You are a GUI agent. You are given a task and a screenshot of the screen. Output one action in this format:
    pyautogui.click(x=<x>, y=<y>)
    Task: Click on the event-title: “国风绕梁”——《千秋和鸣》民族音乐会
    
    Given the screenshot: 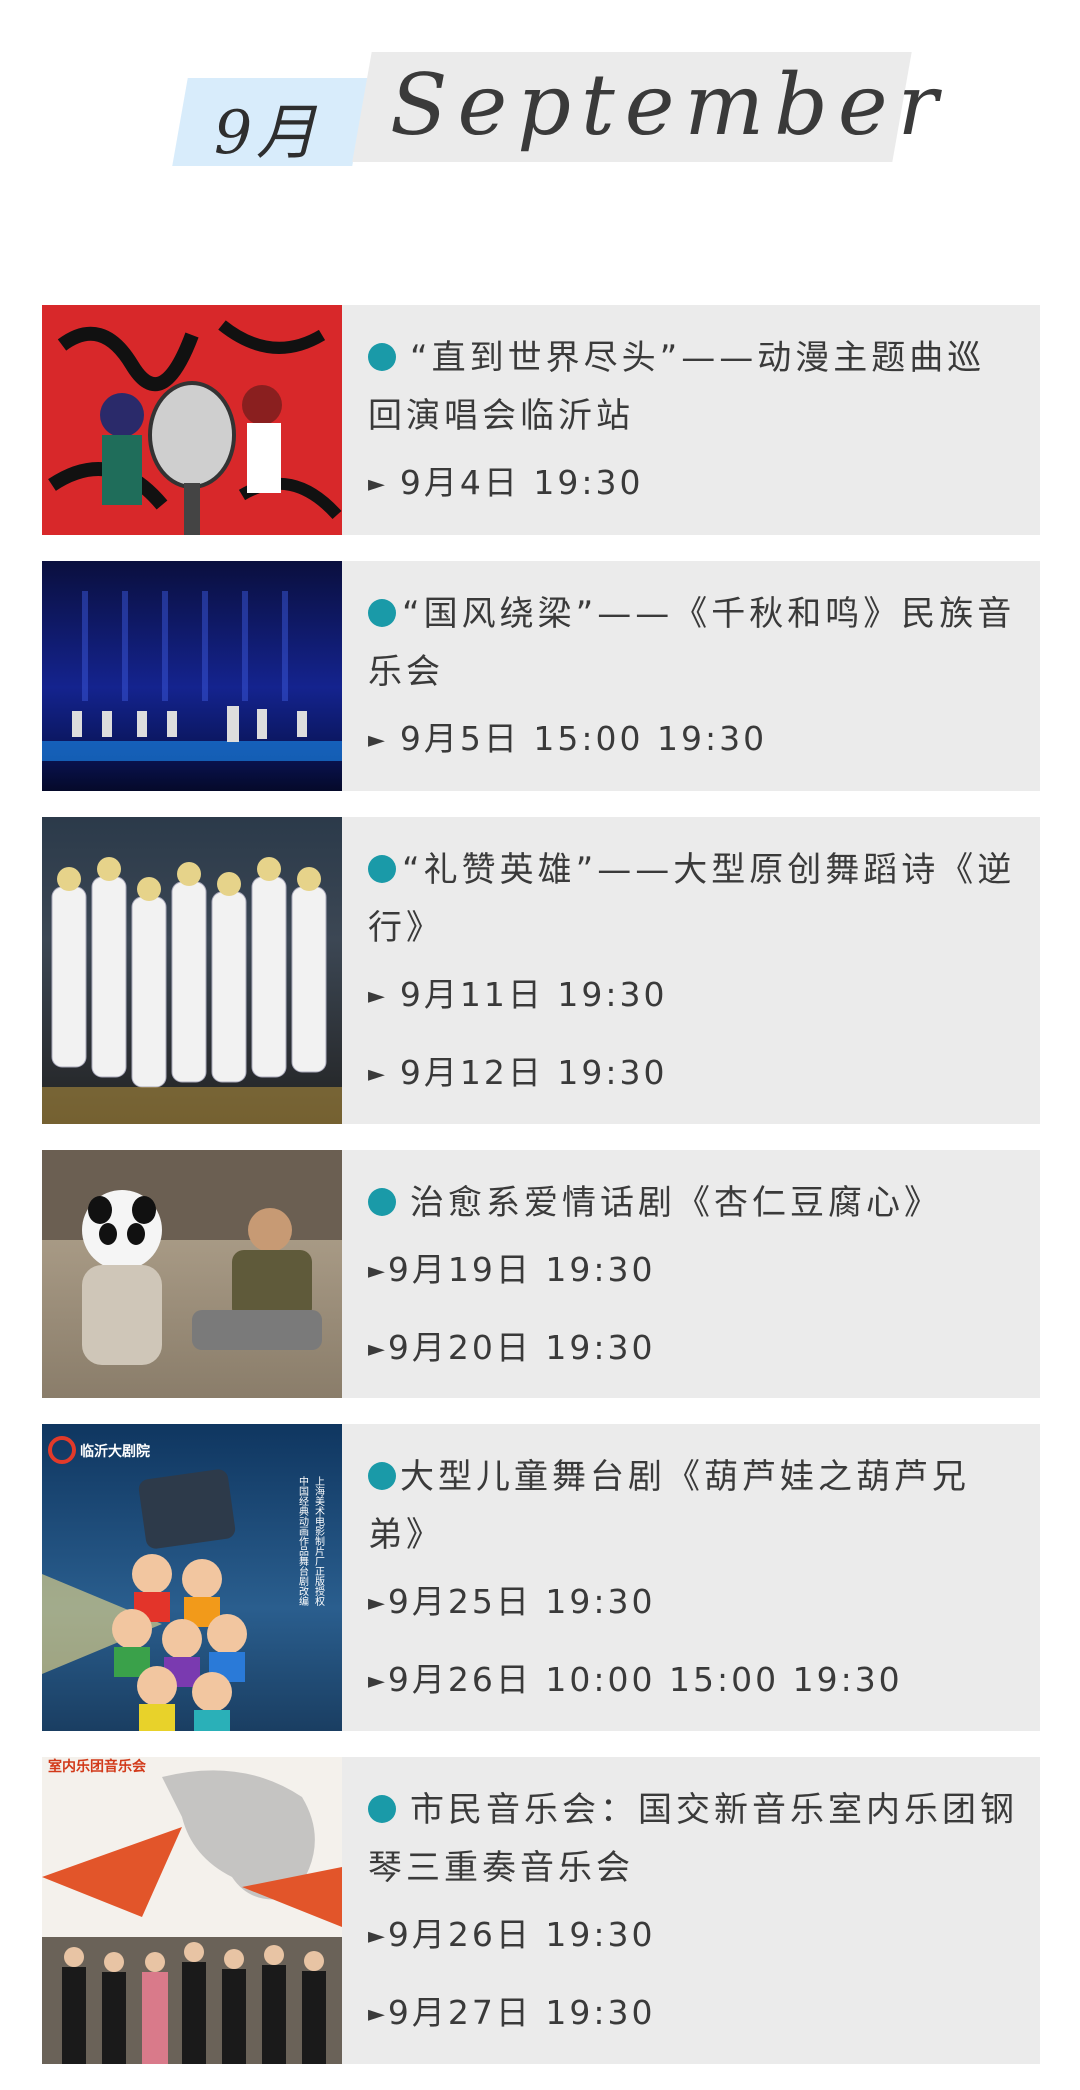 What is the action you would take?
    pyautogui.click(x=692, y=643)
    